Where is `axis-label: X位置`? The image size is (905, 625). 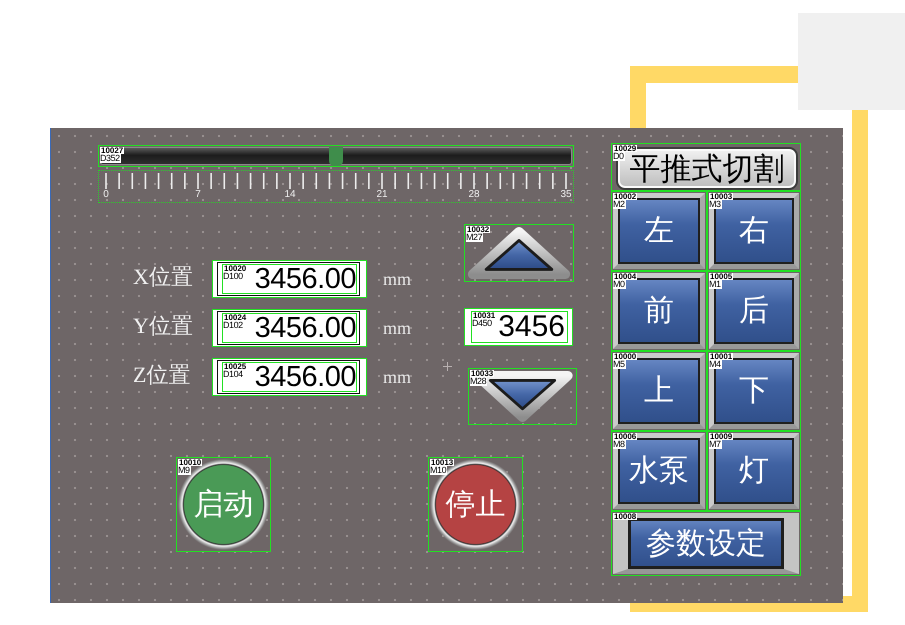
axis-label: X位置 is located at coordinates (163, 276).